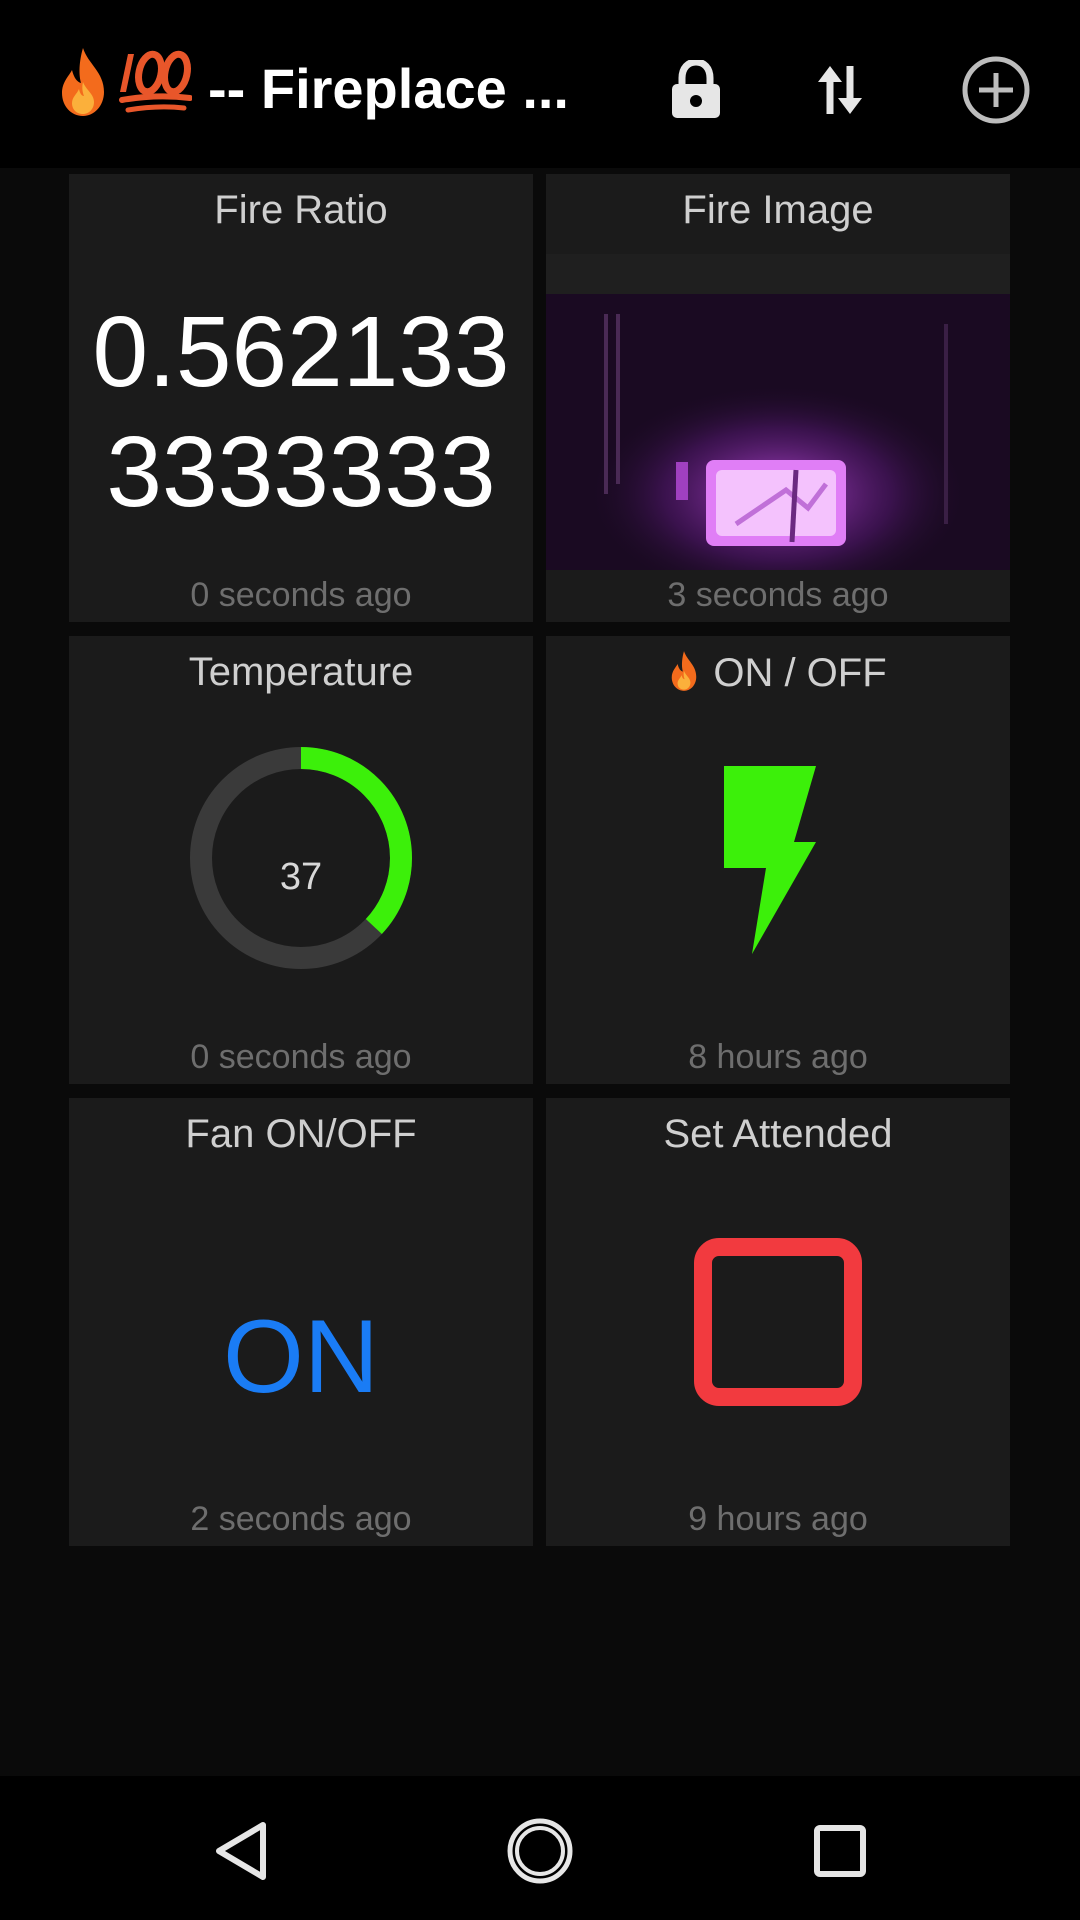  I want to click on home-circle-icon, so click(540, 1851).